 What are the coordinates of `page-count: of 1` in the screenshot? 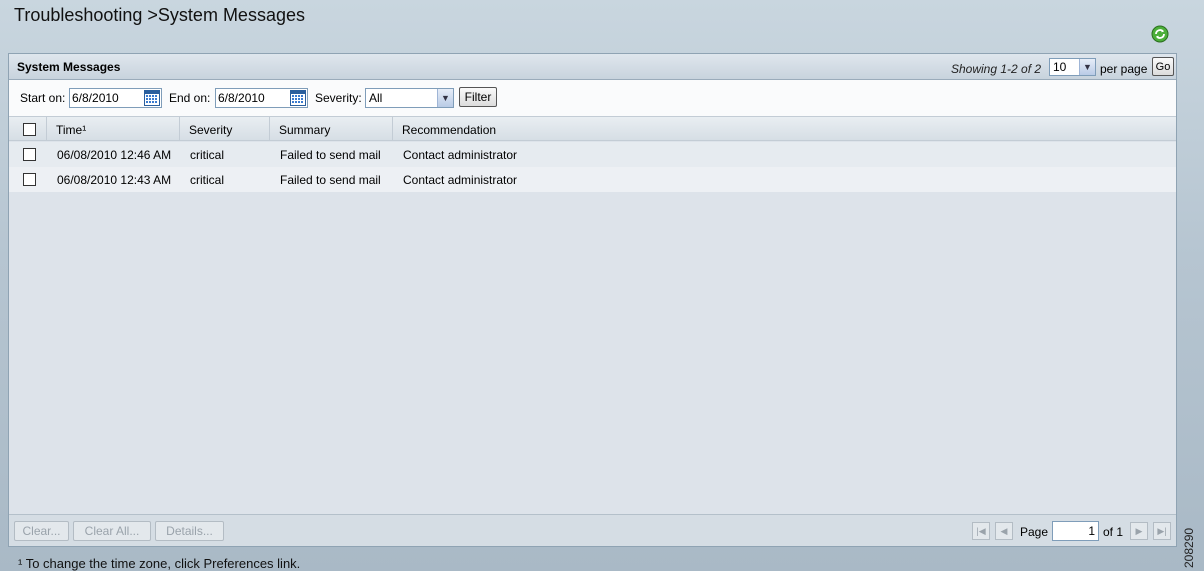 It's located at (1113, 532).